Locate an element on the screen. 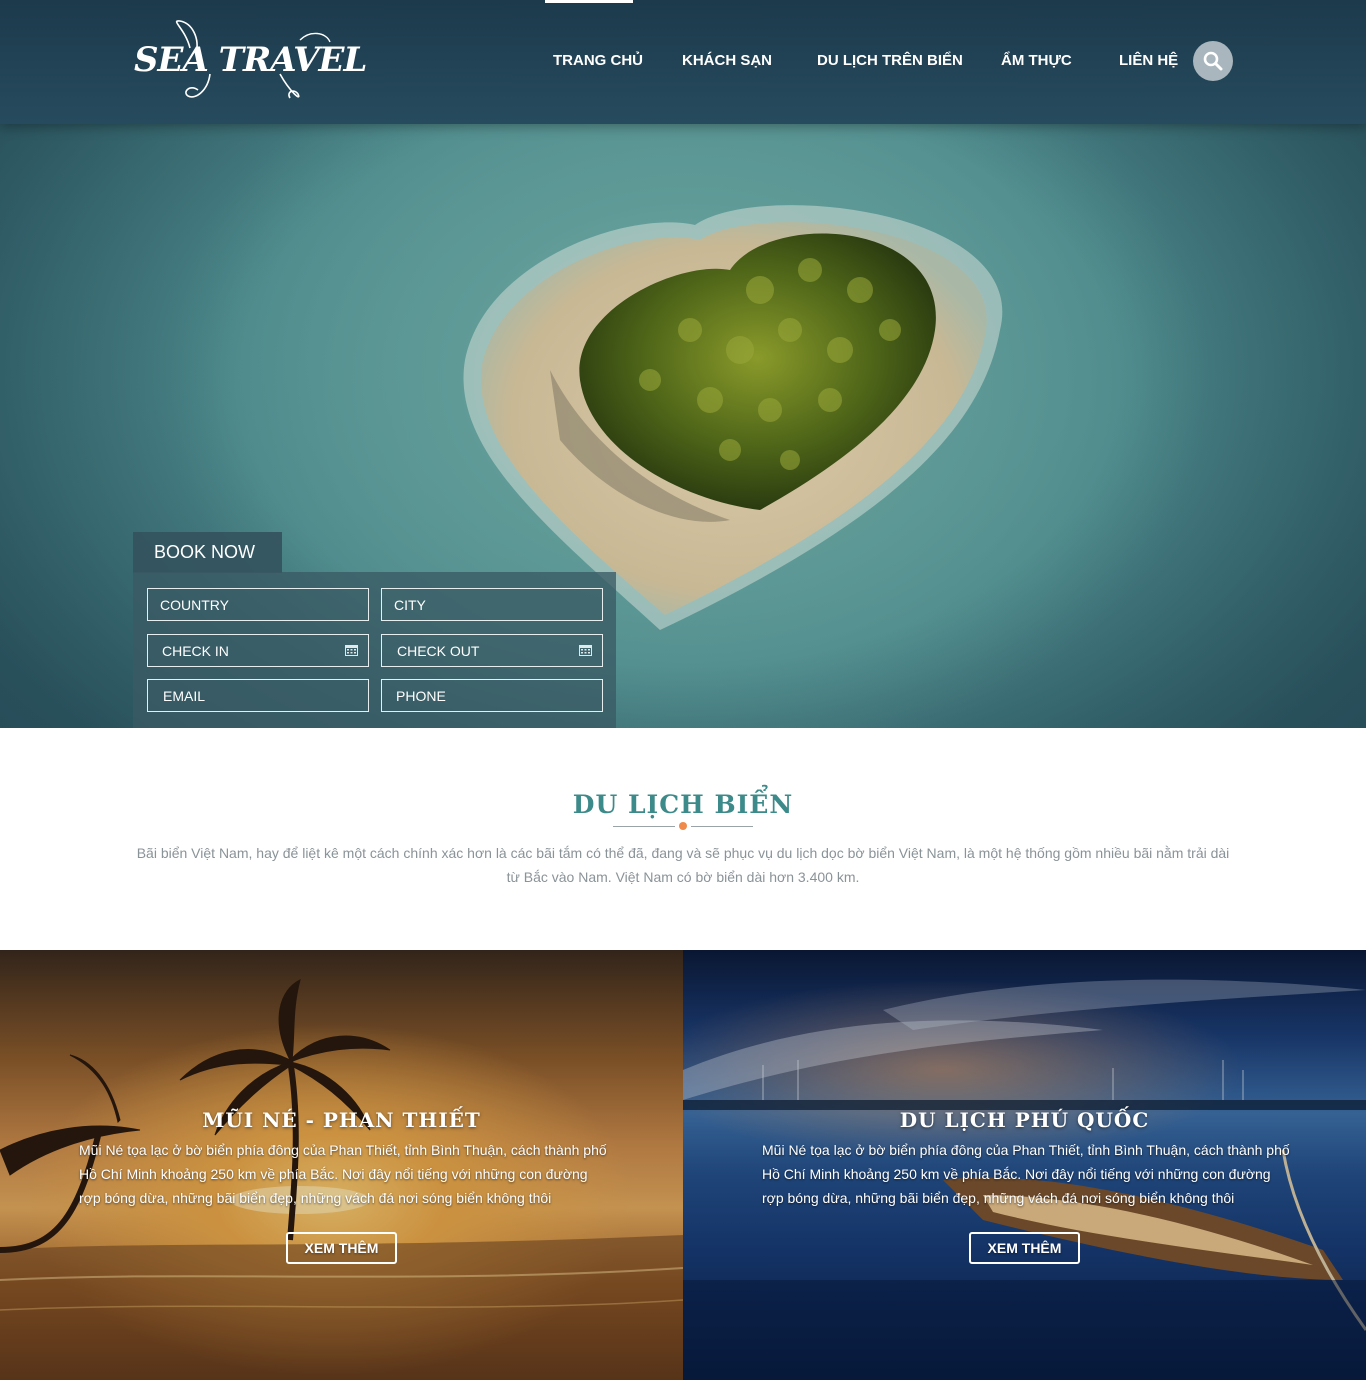  nav-active-indicator is located at coordinates (589, 1).